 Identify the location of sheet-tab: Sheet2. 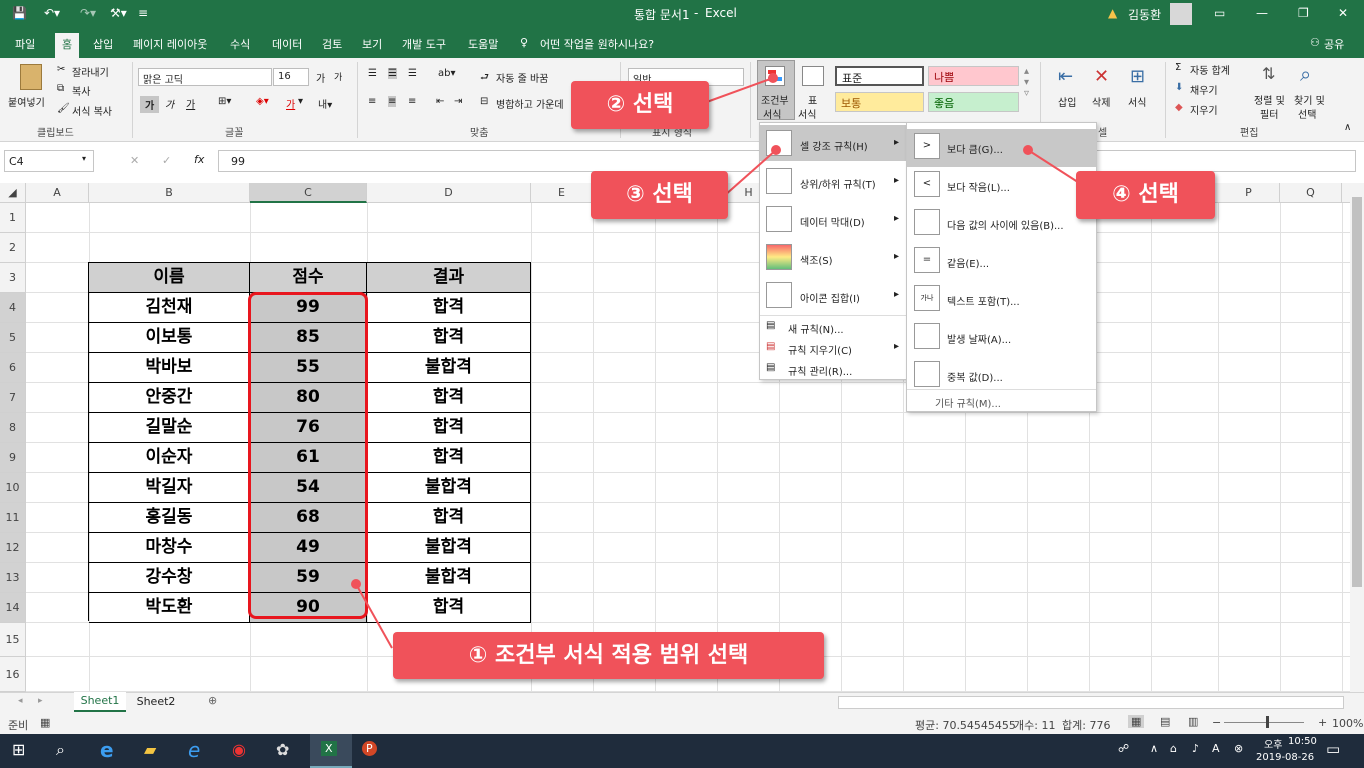
(156, 702).